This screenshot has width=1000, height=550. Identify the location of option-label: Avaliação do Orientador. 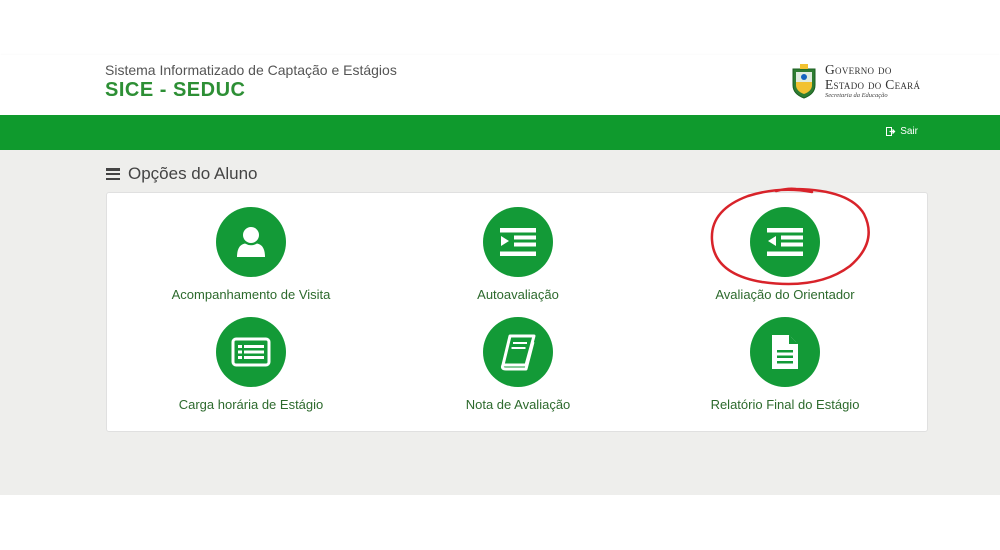
(785, 294).